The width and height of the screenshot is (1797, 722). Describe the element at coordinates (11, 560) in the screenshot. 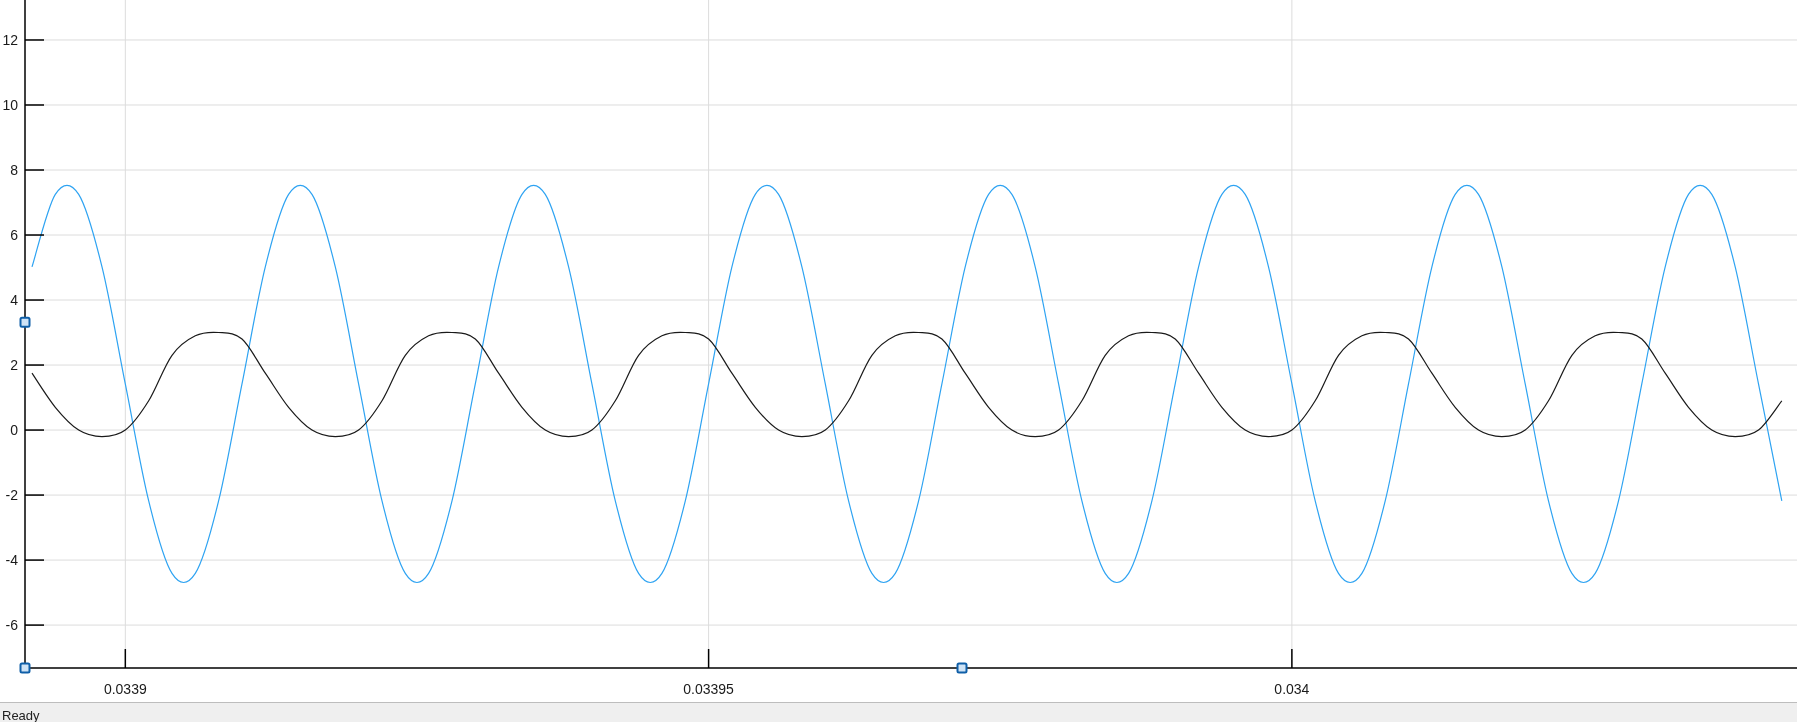

I see `tick-label: -4` at that location.